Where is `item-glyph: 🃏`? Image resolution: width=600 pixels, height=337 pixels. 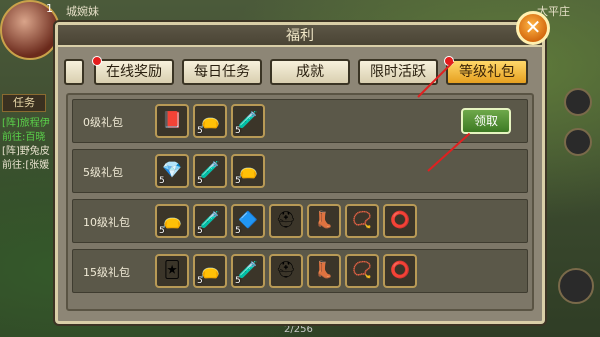 item-glyph: 🃏 is located at coordinates (172, 269).